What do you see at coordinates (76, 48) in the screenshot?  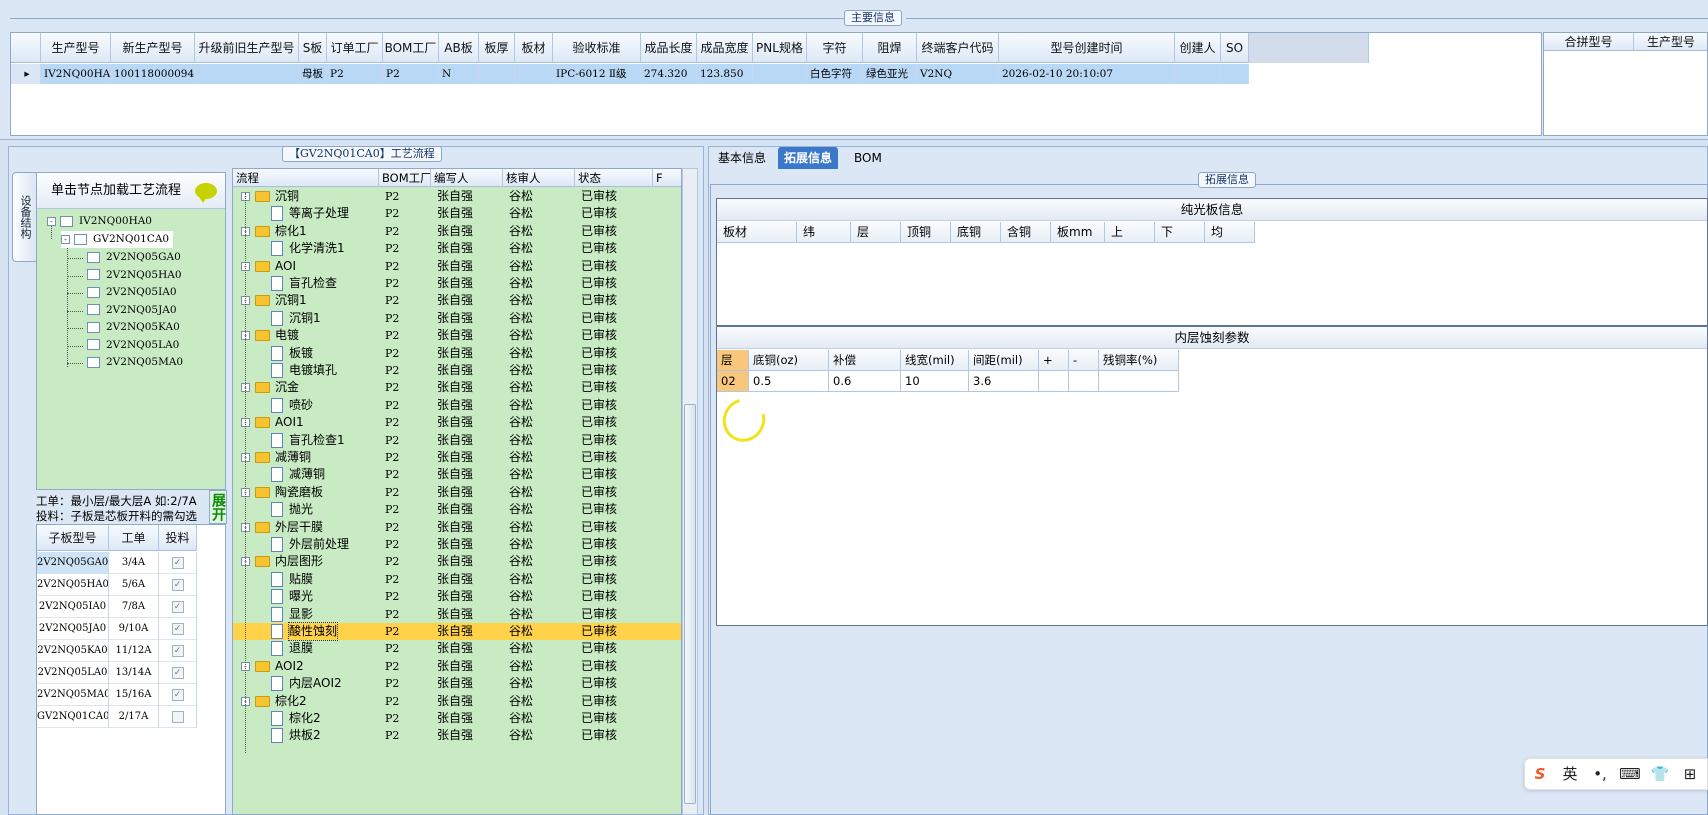 I see `column-header: 生产型号` at bounding box center [76, 48].